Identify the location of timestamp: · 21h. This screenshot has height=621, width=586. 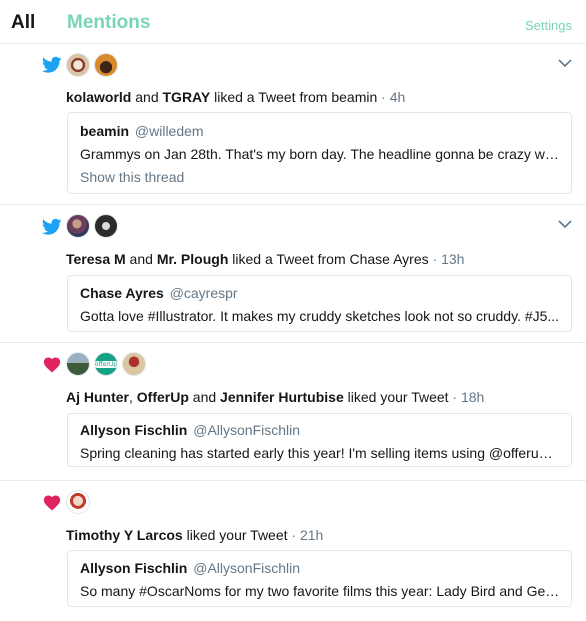
(305, 535).